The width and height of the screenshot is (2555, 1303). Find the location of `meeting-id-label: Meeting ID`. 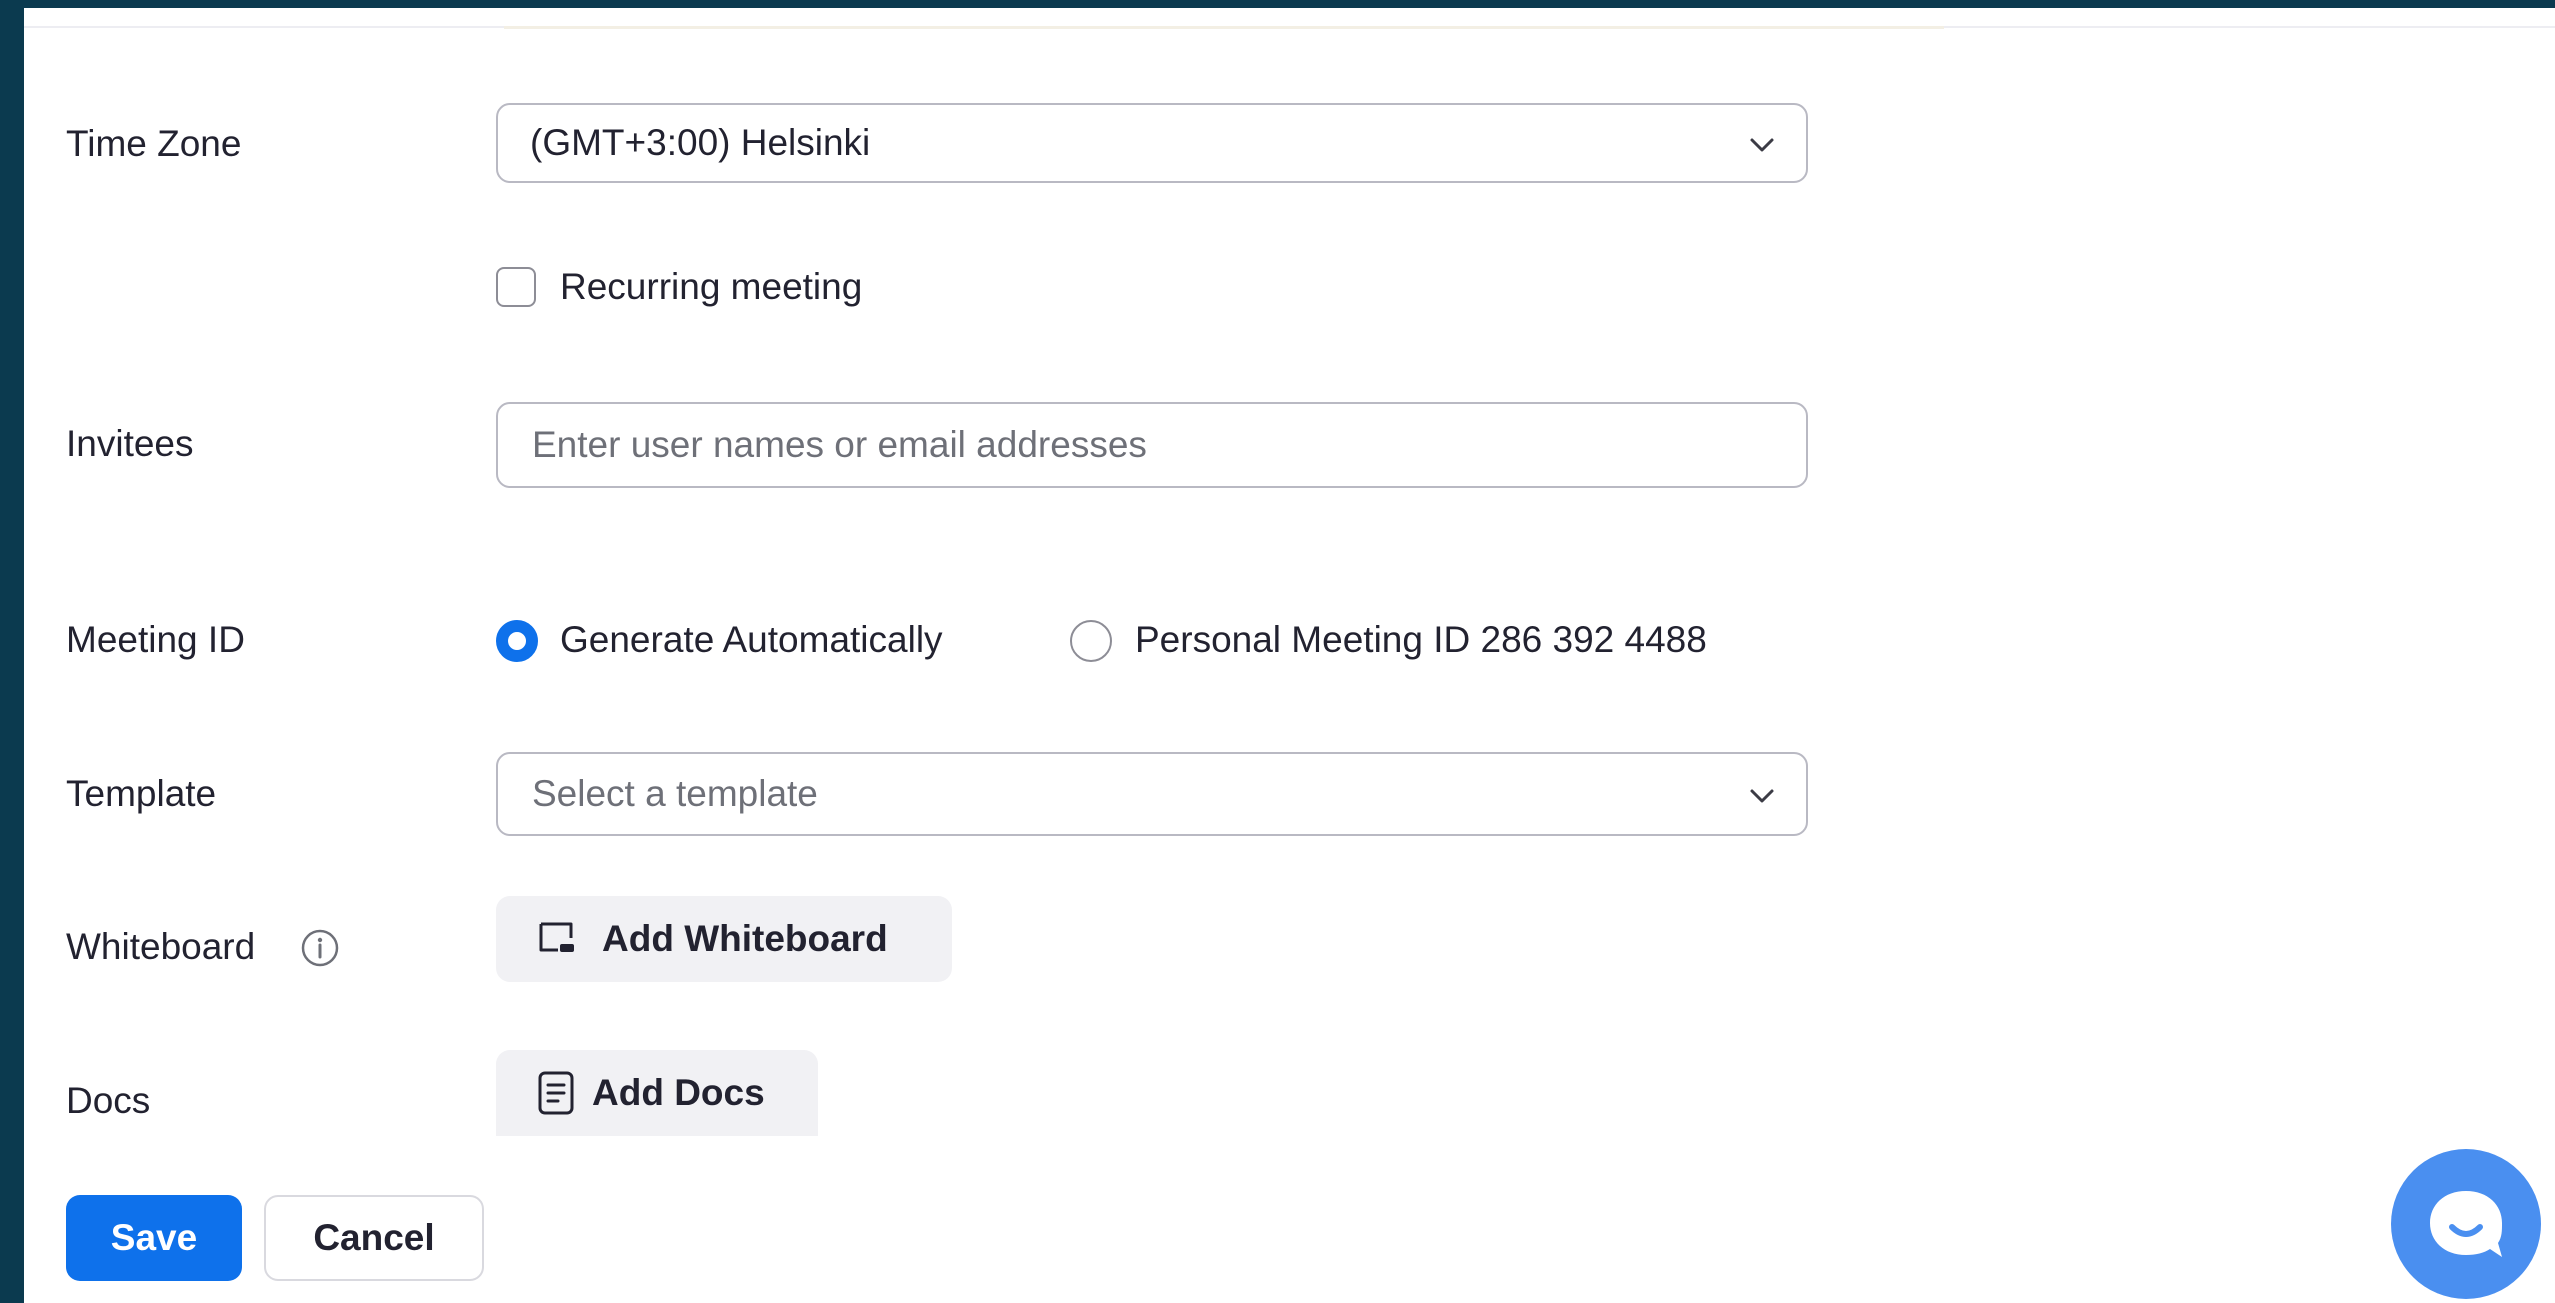

meeting-id-label: Meeting ID is located at coordinates (155, 639).